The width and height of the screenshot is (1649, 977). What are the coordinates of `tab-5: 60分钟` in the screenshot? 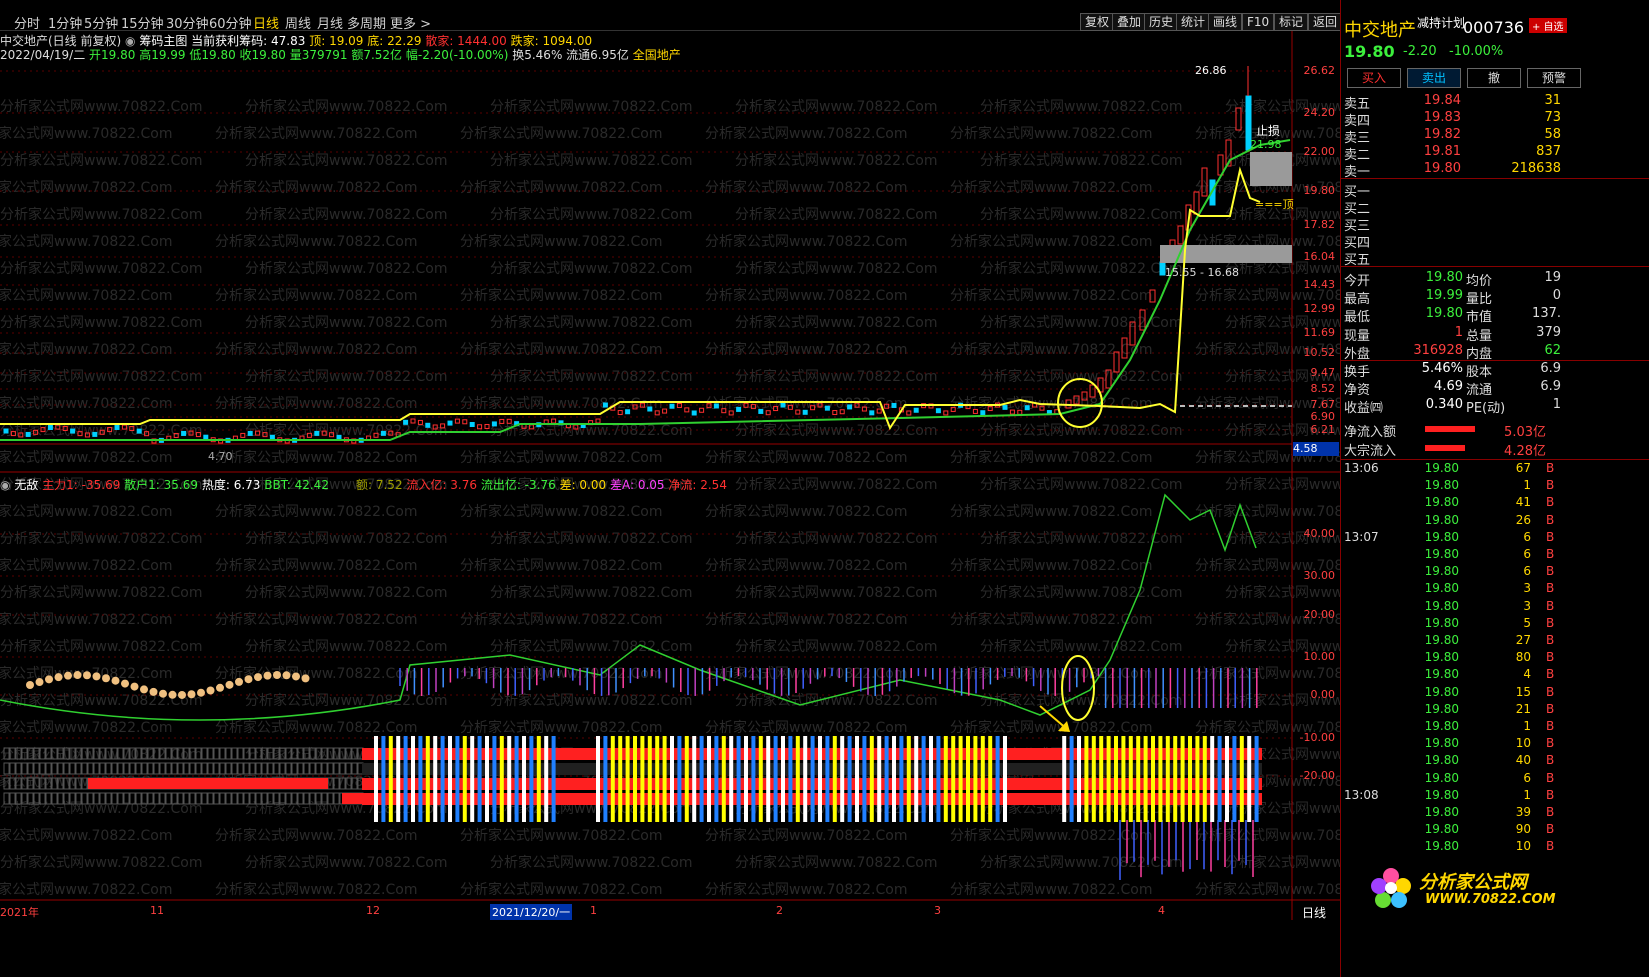 It's located at (230, 22).